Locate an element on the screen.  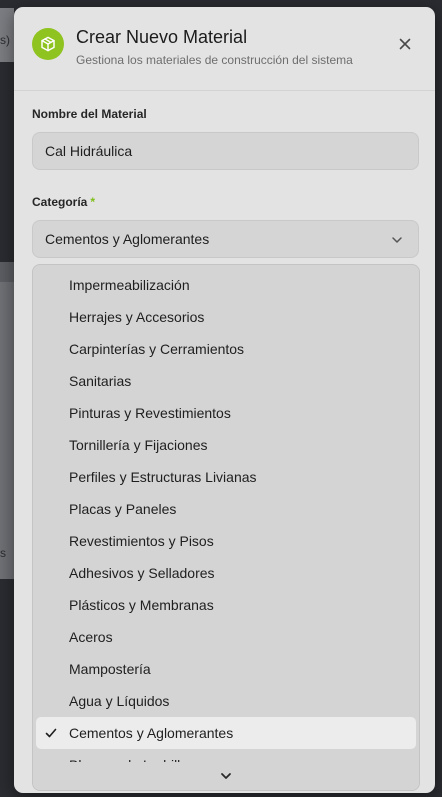
category-label-text: Categoría is located at coordinates (60, 202).